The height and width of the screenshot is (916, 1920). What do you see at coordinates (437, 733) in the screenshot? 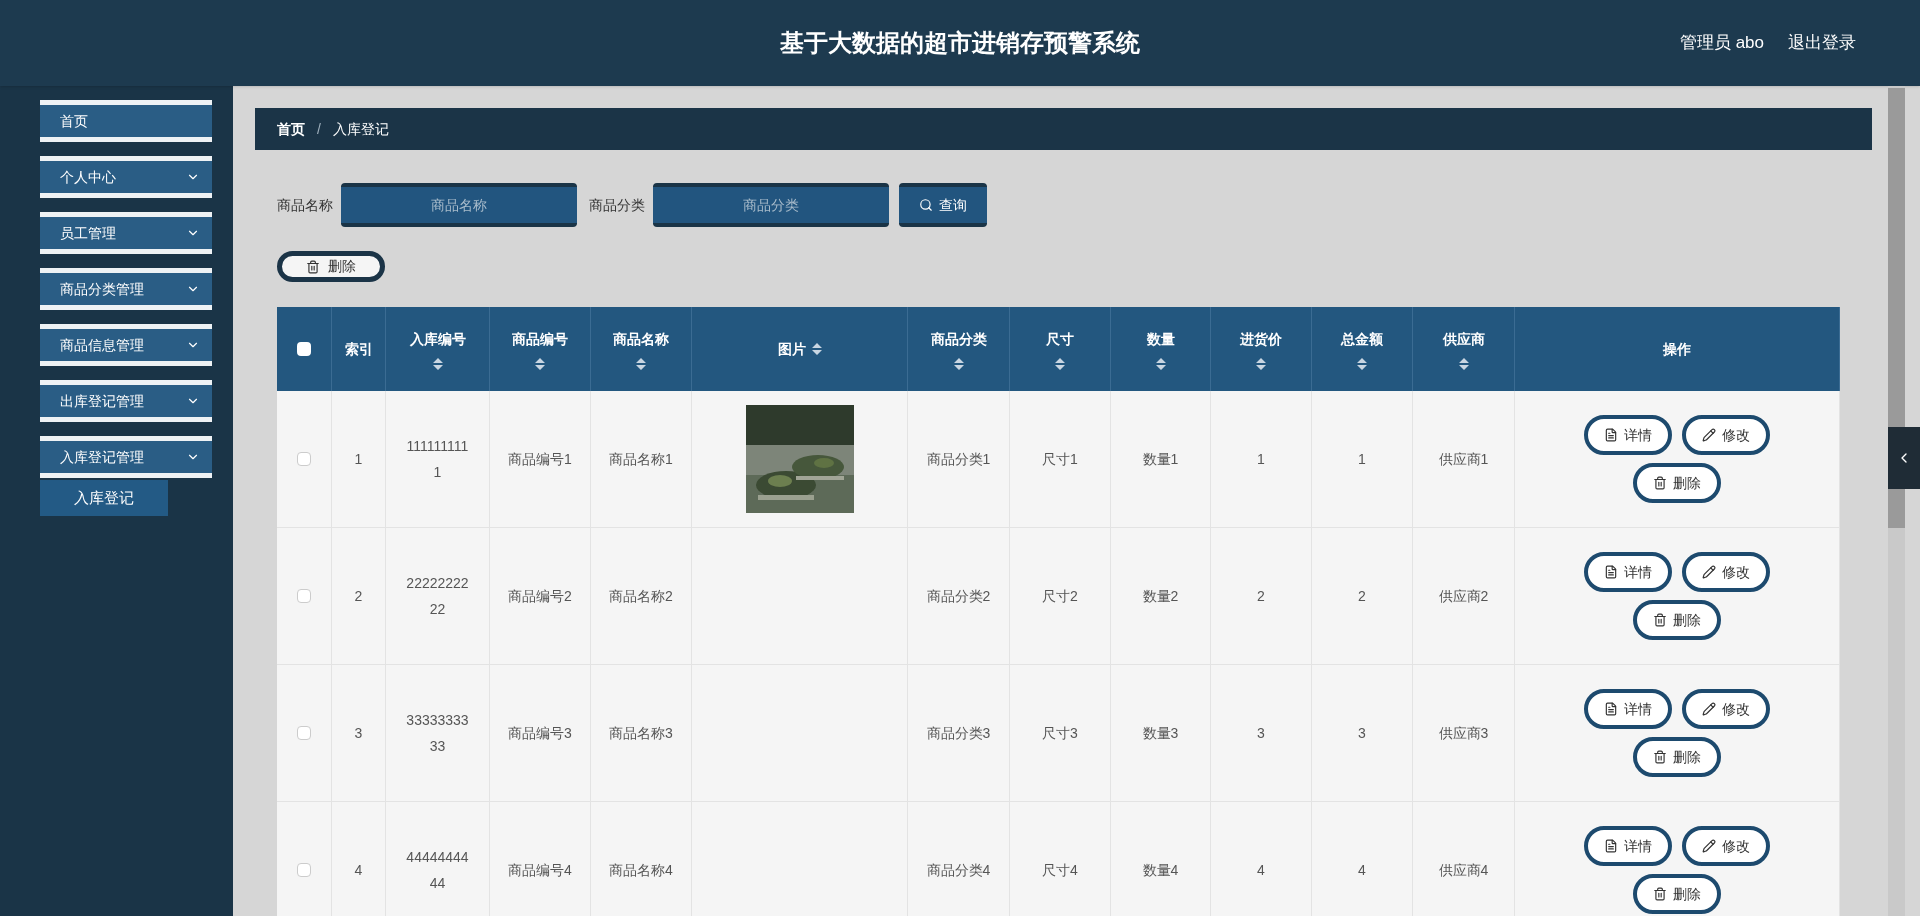
I see `table-cell-text: 3333333333` at bounding box center [437, 733].